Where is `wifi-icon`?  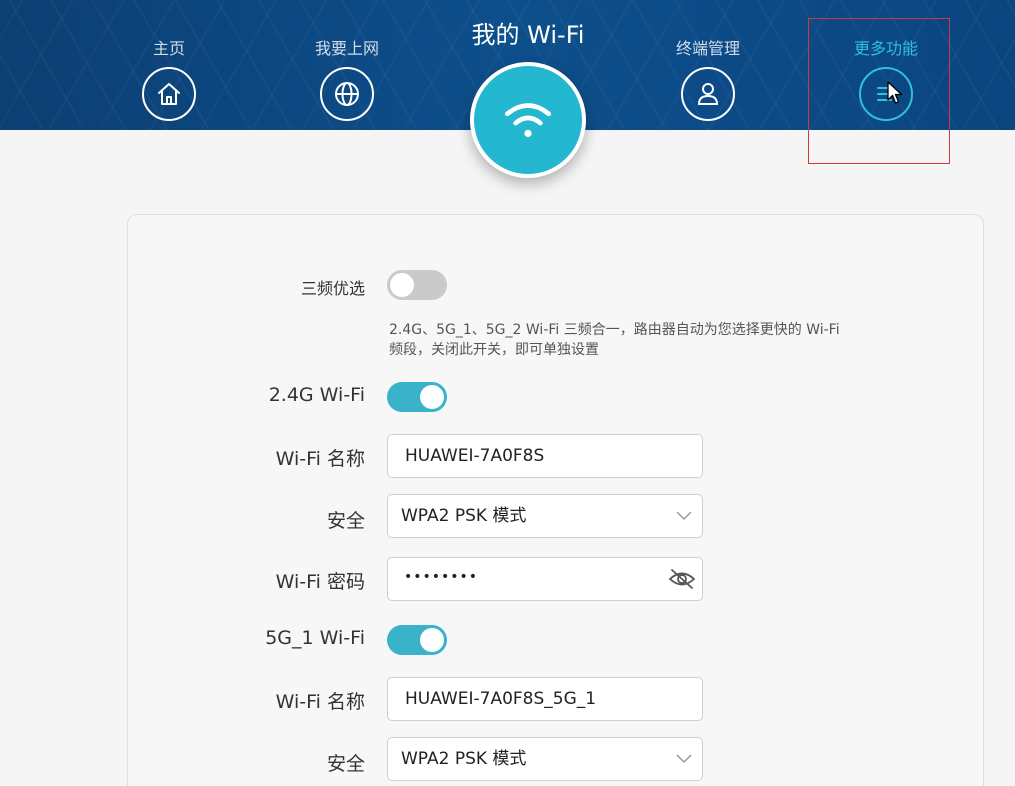
wifi-icon is located at coordinates (528, 120).